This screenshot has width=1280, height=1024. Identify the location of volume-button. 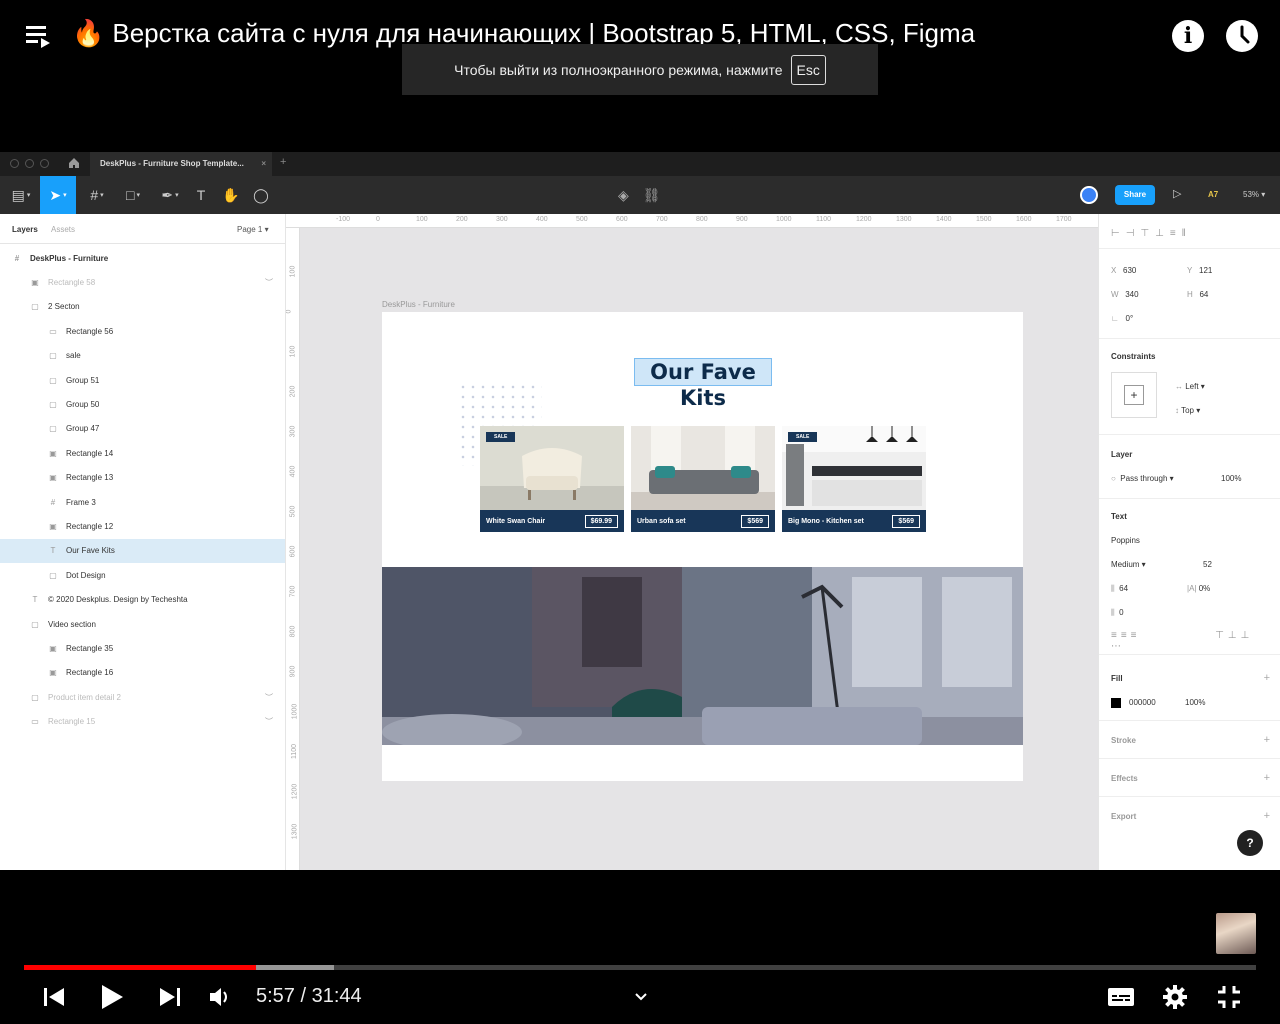
(220, 997).